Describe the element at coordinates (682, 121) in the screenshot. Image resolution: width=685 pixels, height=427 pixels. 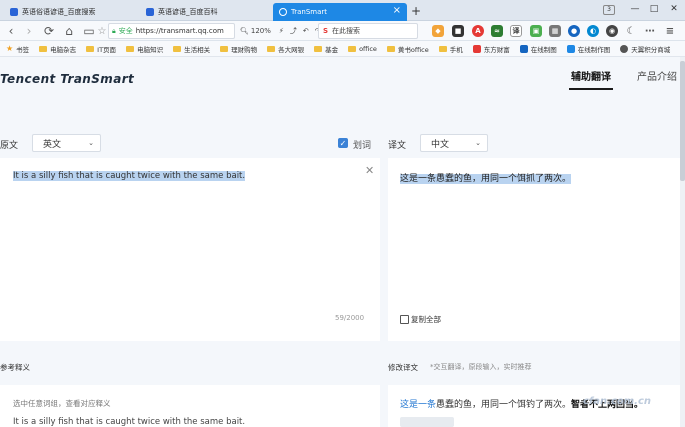
I see `scrollbar-thumb` at that location.